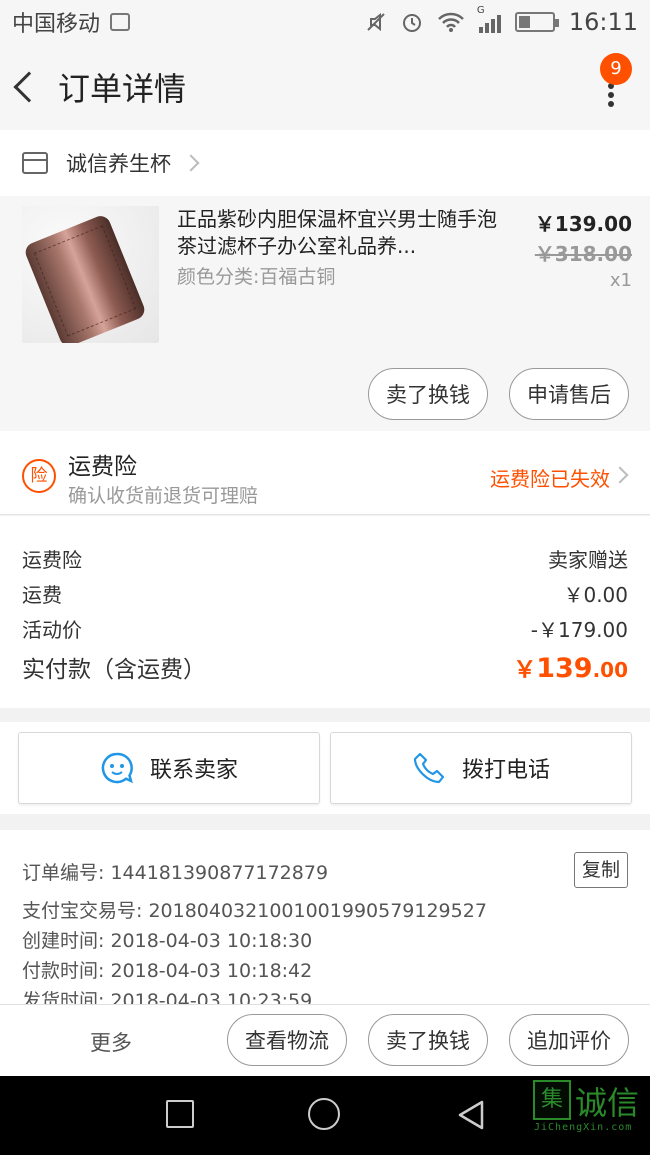 The image size is (650, 1155). I want to click on store-row: 诚信养生杯, so click(325, 163).